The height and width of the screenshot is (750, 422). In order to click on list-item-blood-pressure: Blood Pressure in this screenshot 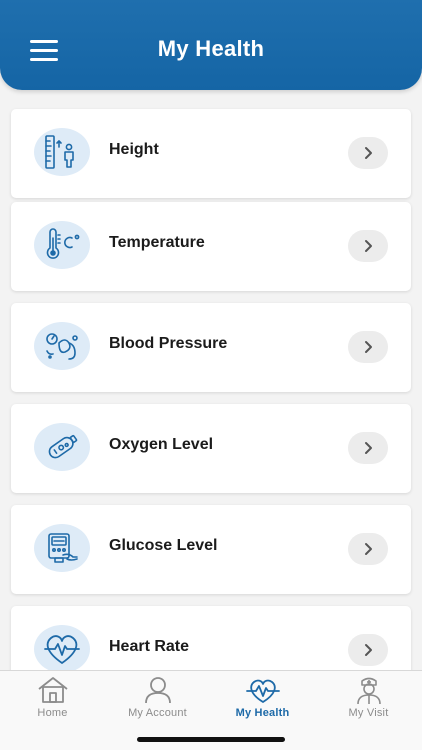, I will do `click(211, 347)`.